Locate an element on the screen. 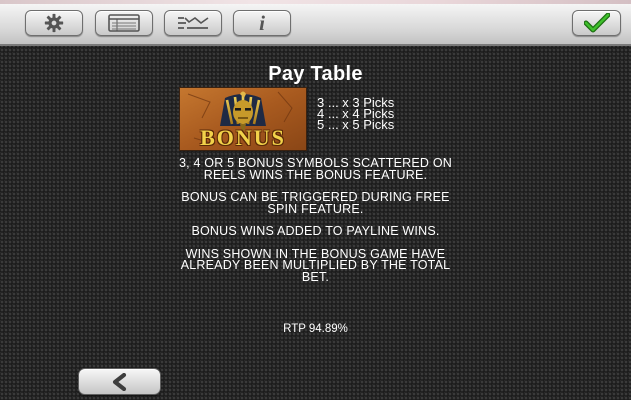 The width and height of the screenshot is (631, 400). rule-line: BET. is located at coordinates (315, 276).